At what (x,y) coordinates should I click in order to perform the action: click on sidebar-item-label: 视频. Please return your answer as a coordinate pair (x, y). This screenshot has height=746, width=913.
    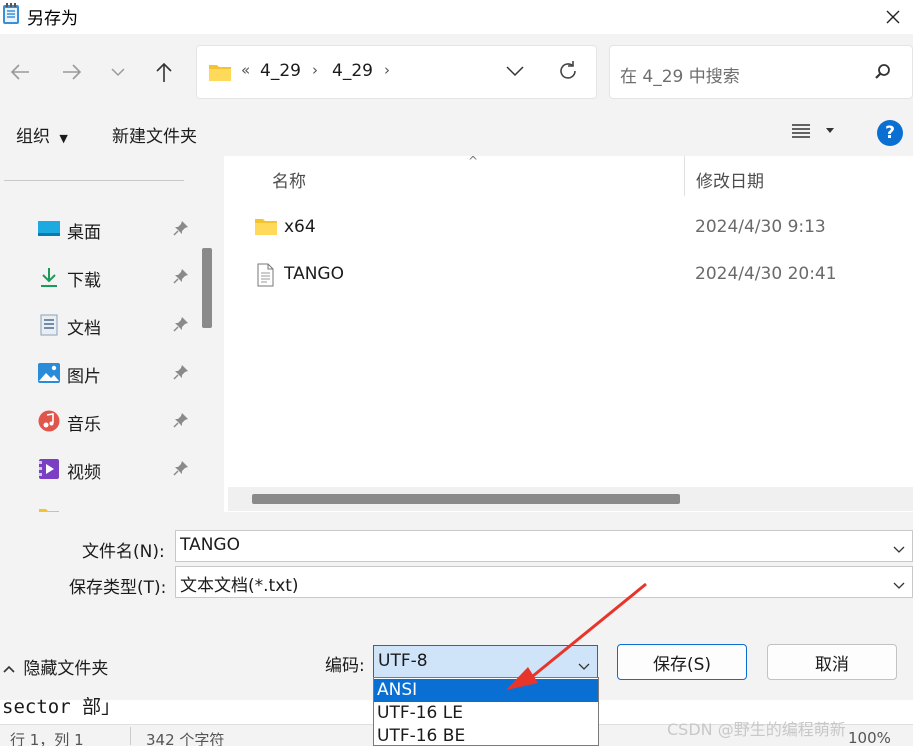
    Looking at the image, I should click on (84, 473).